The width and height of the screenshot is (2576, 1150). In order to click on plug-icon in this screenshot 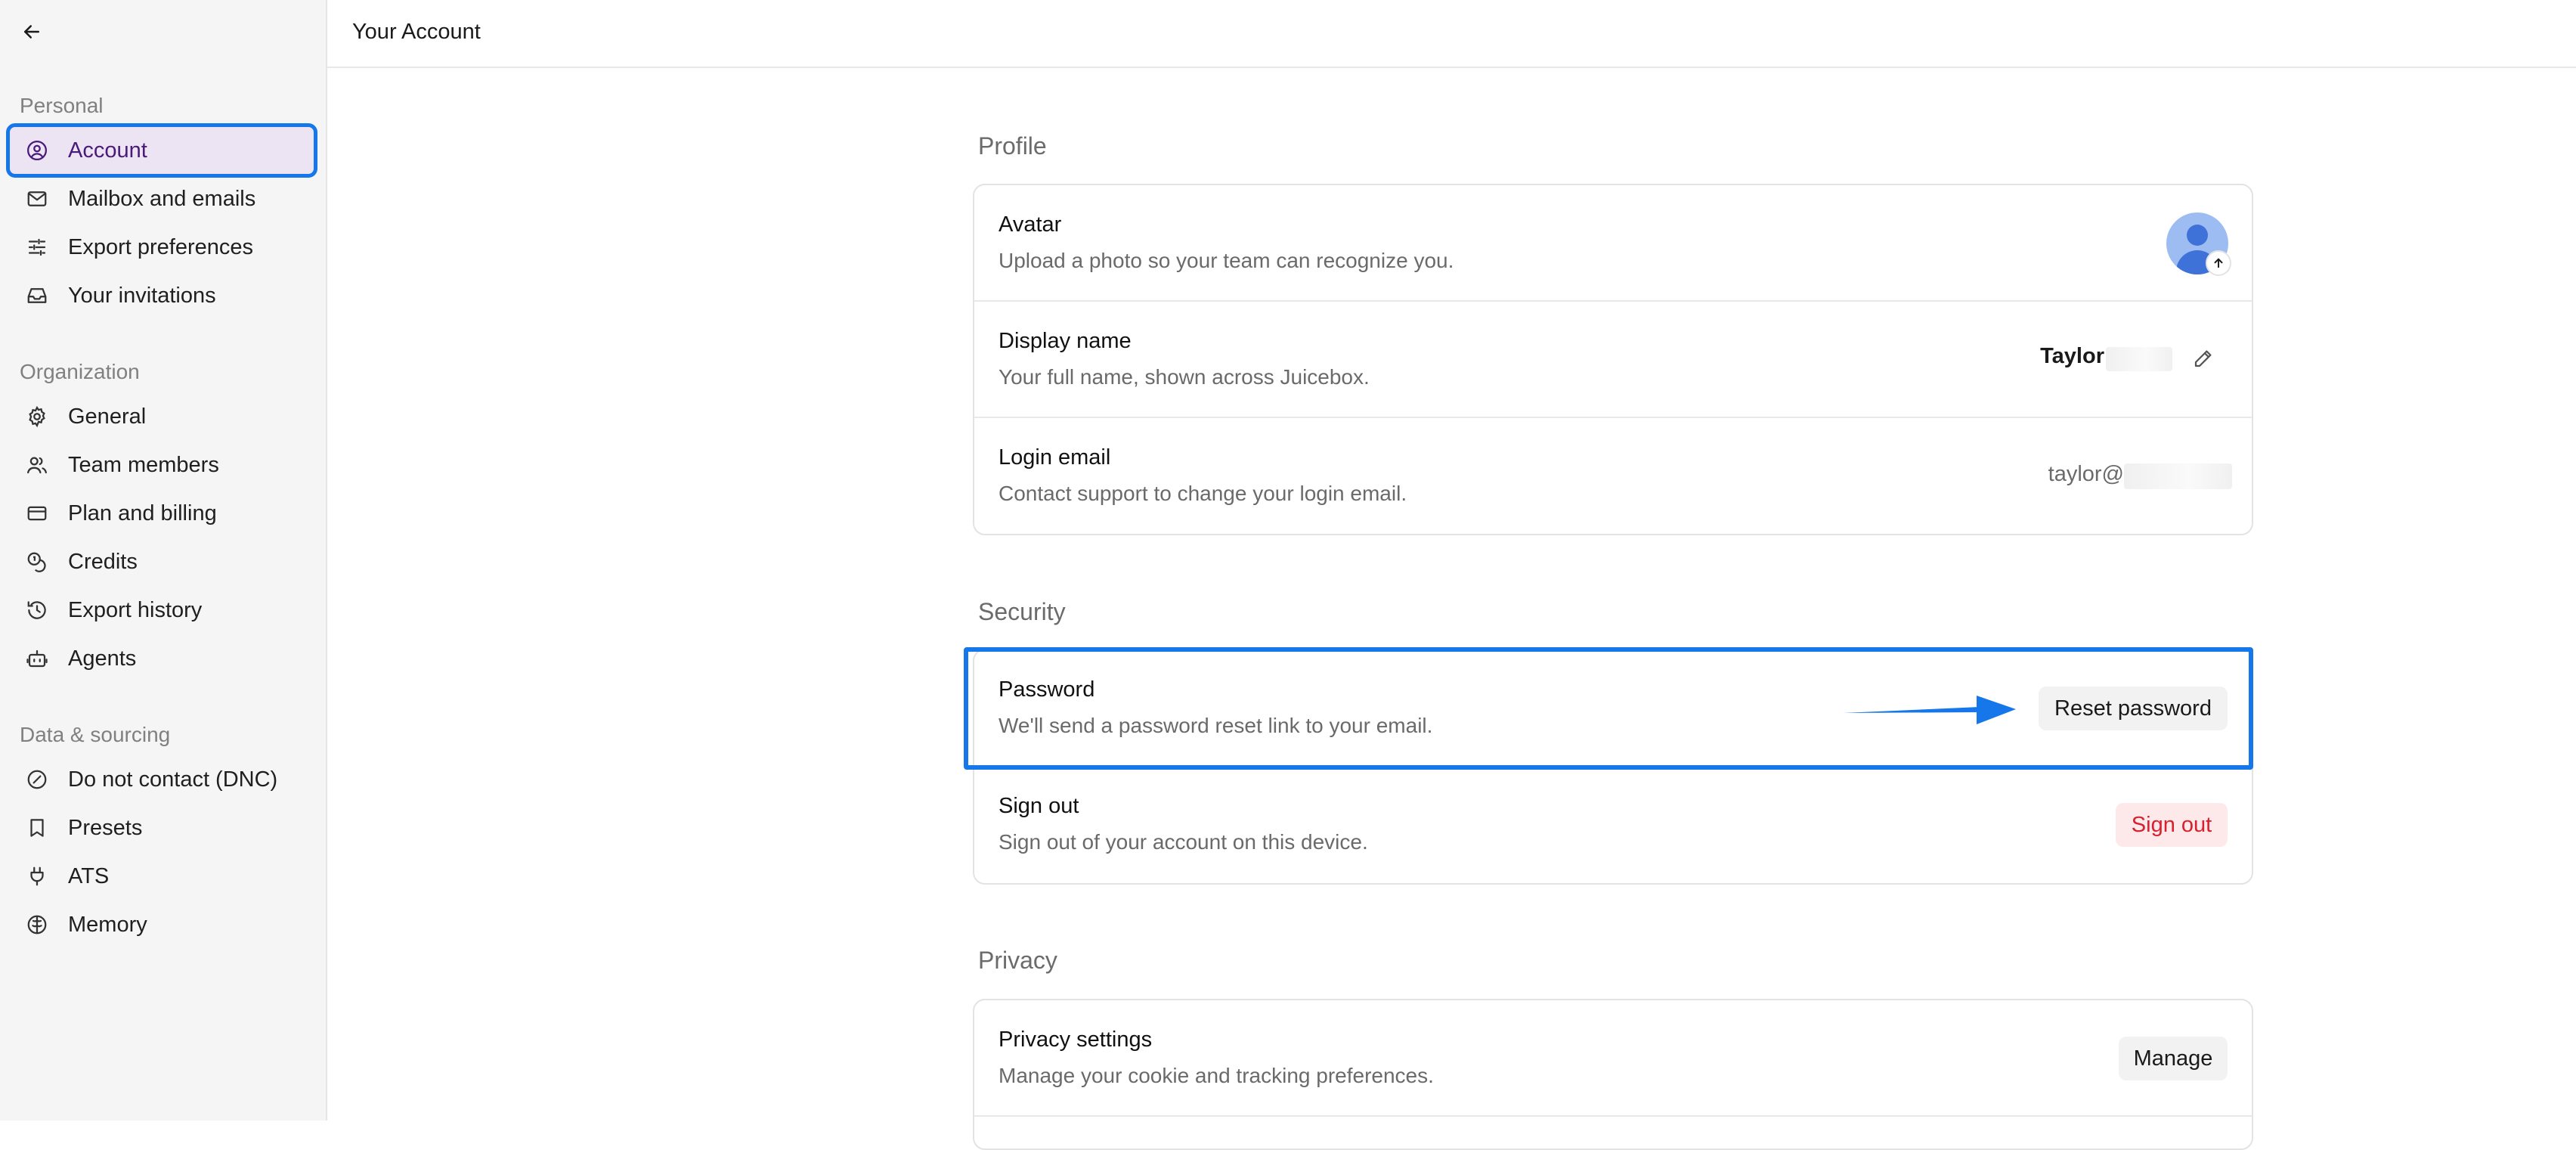, I will do `click(37, 876)`.